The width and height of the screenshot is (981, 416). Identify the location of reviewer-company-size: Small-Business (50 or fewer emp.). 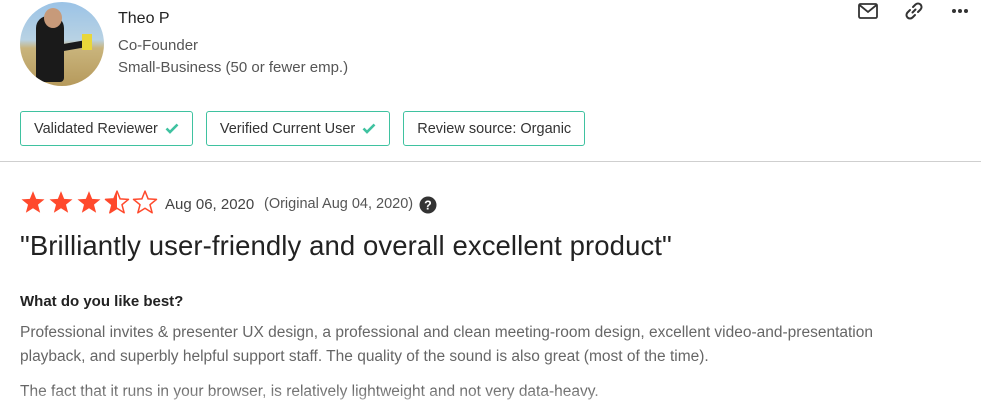
(233, 67).